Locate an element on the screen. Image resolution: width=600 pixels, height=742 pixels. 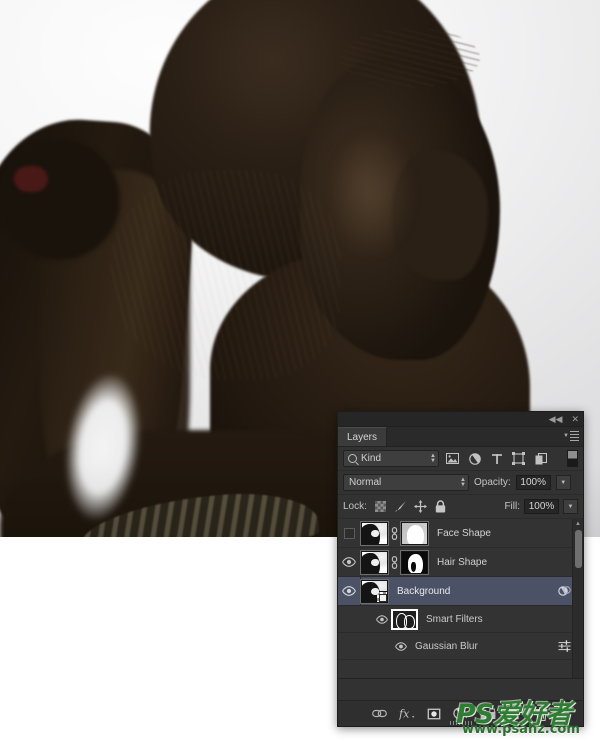
smart-object-thumbnail is located at coordinates (374, 591).